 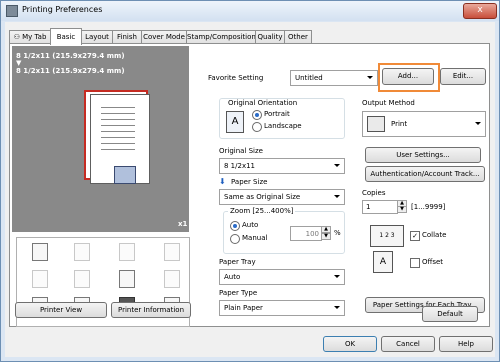 What do you see at coordinates (250, 11) in the screenshot?
I see `title-bar: Printing Preferences x` at bounding box center [250, 11].